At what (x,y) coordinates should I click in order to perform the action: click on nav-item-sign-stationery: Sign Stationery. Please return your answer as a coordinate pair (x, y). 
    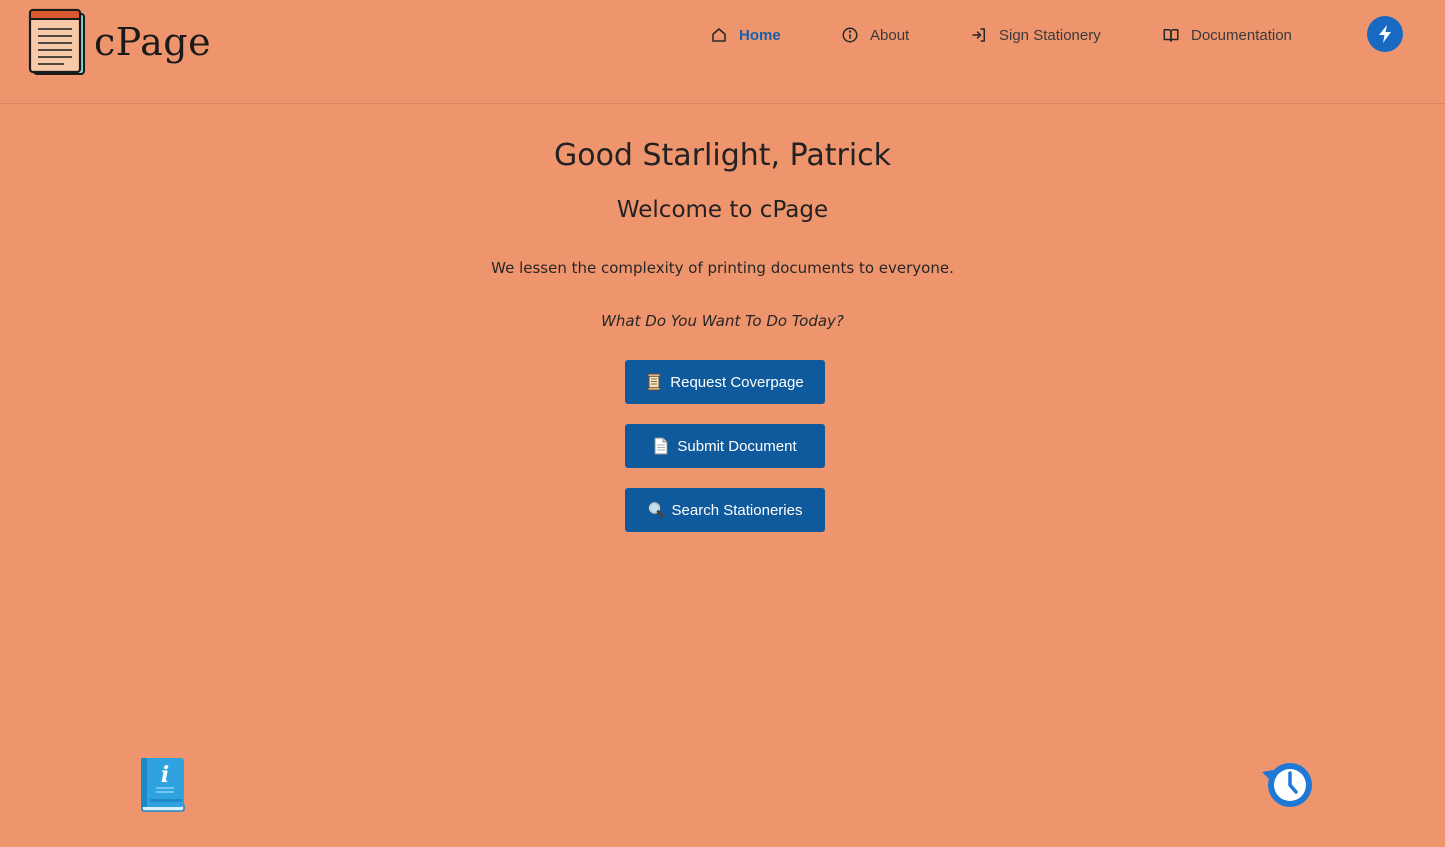
    Looking at the image, I should click on (1035, 35).